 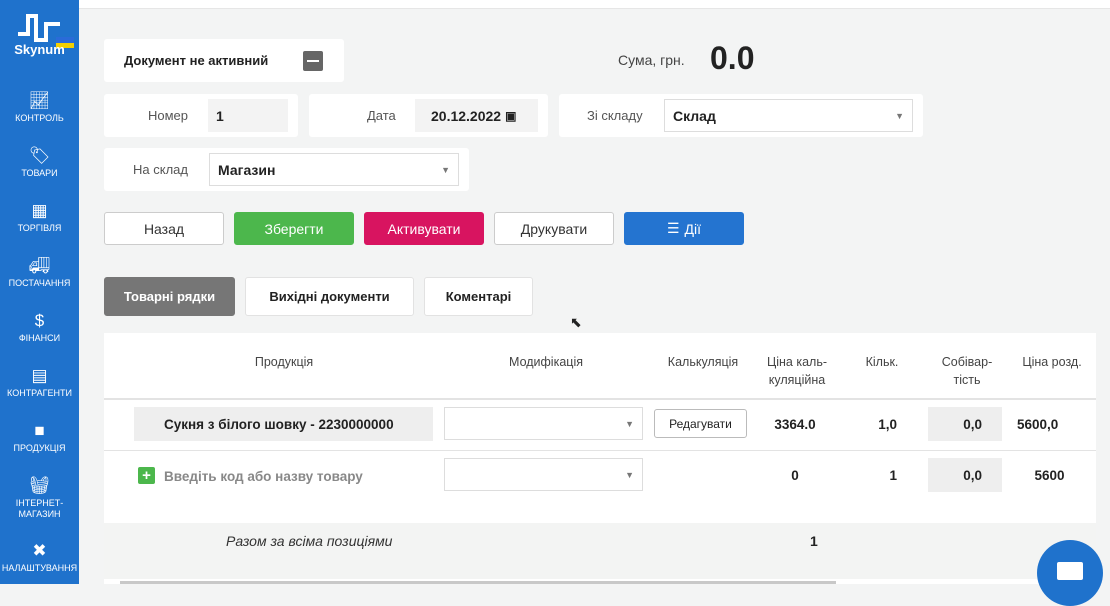 I want to click on nav-finance: $ ФІНАНСИ, so click(x=39, y=327).